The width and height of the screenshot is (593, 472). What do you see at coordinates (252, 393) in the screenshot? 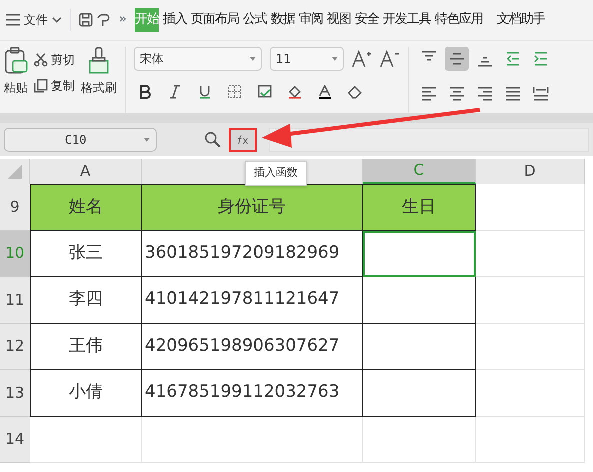
I see `table-cell: 416785199112032763` at bounding box center [252, 393].